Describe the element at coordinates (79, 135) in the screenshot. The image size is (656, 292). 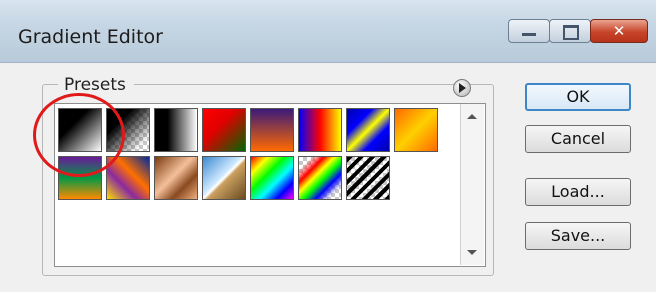
I see `highlight-circle` at that location.